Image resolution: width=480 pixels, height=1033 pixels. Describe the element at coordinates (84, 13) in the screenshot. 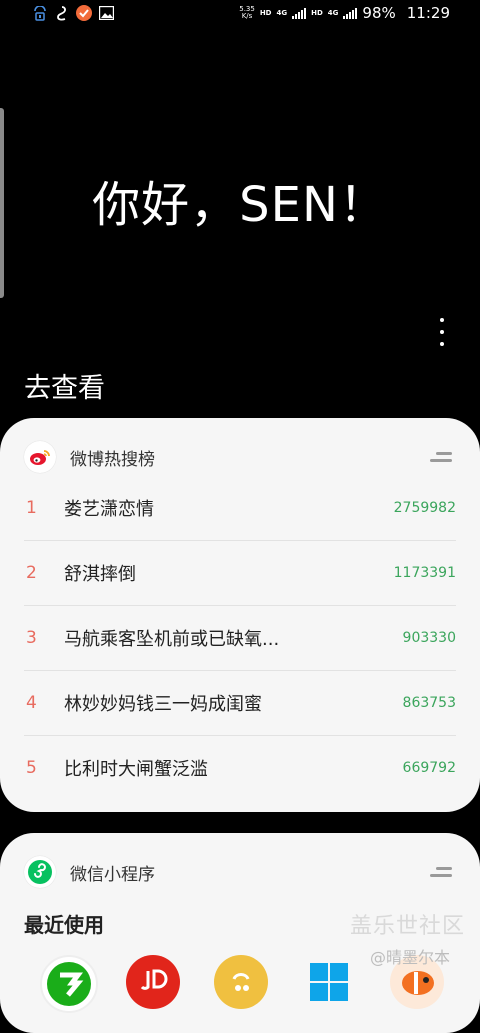

I see `orange-app-icon` at that location.